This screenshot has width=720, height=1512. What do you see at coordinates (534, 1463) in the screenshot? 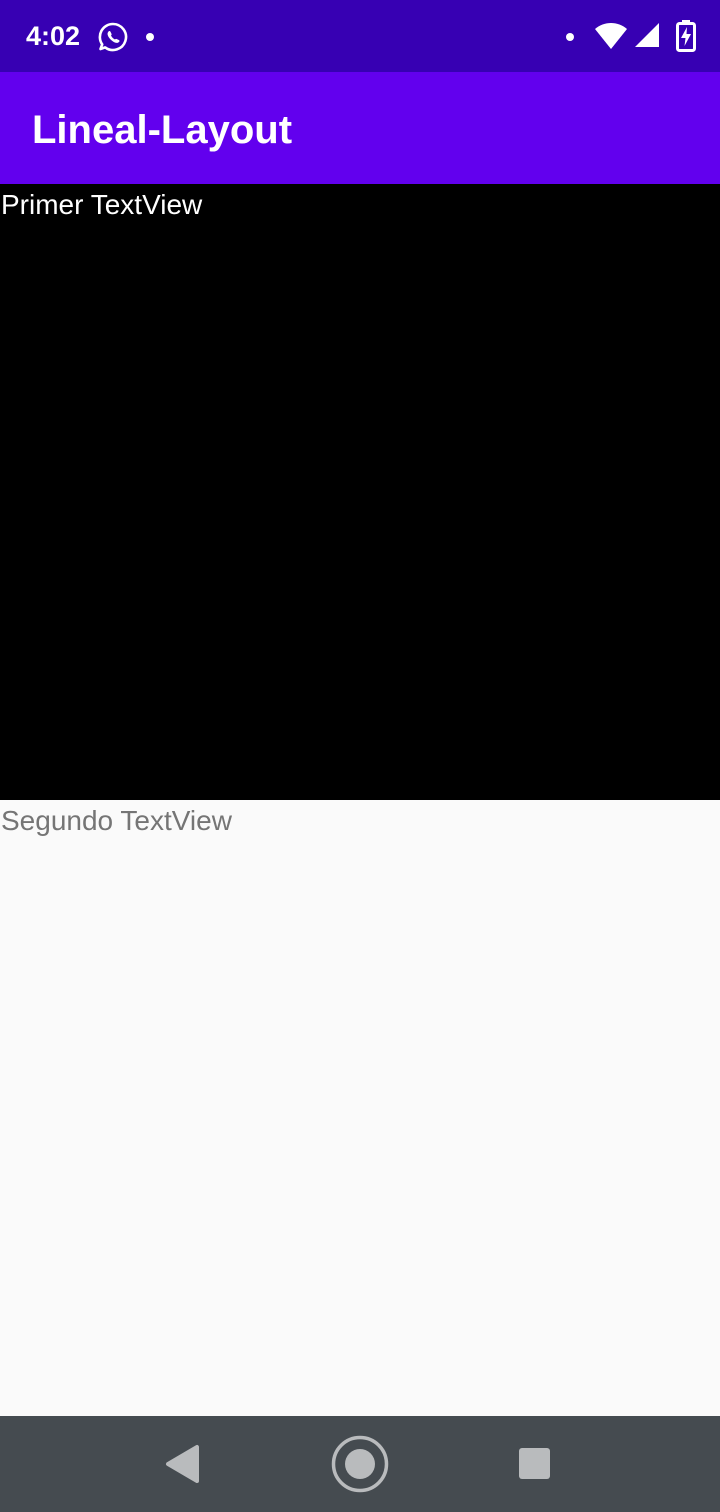
I see `recents-icon` at bounding box center [534, 1463].